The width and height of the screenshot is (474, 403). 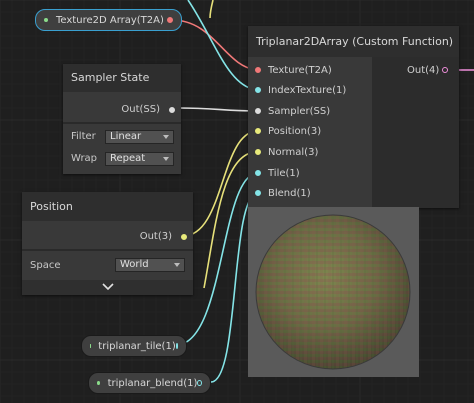 I want to click on filter-dropdown: Linear, so click(x=139, y=137).